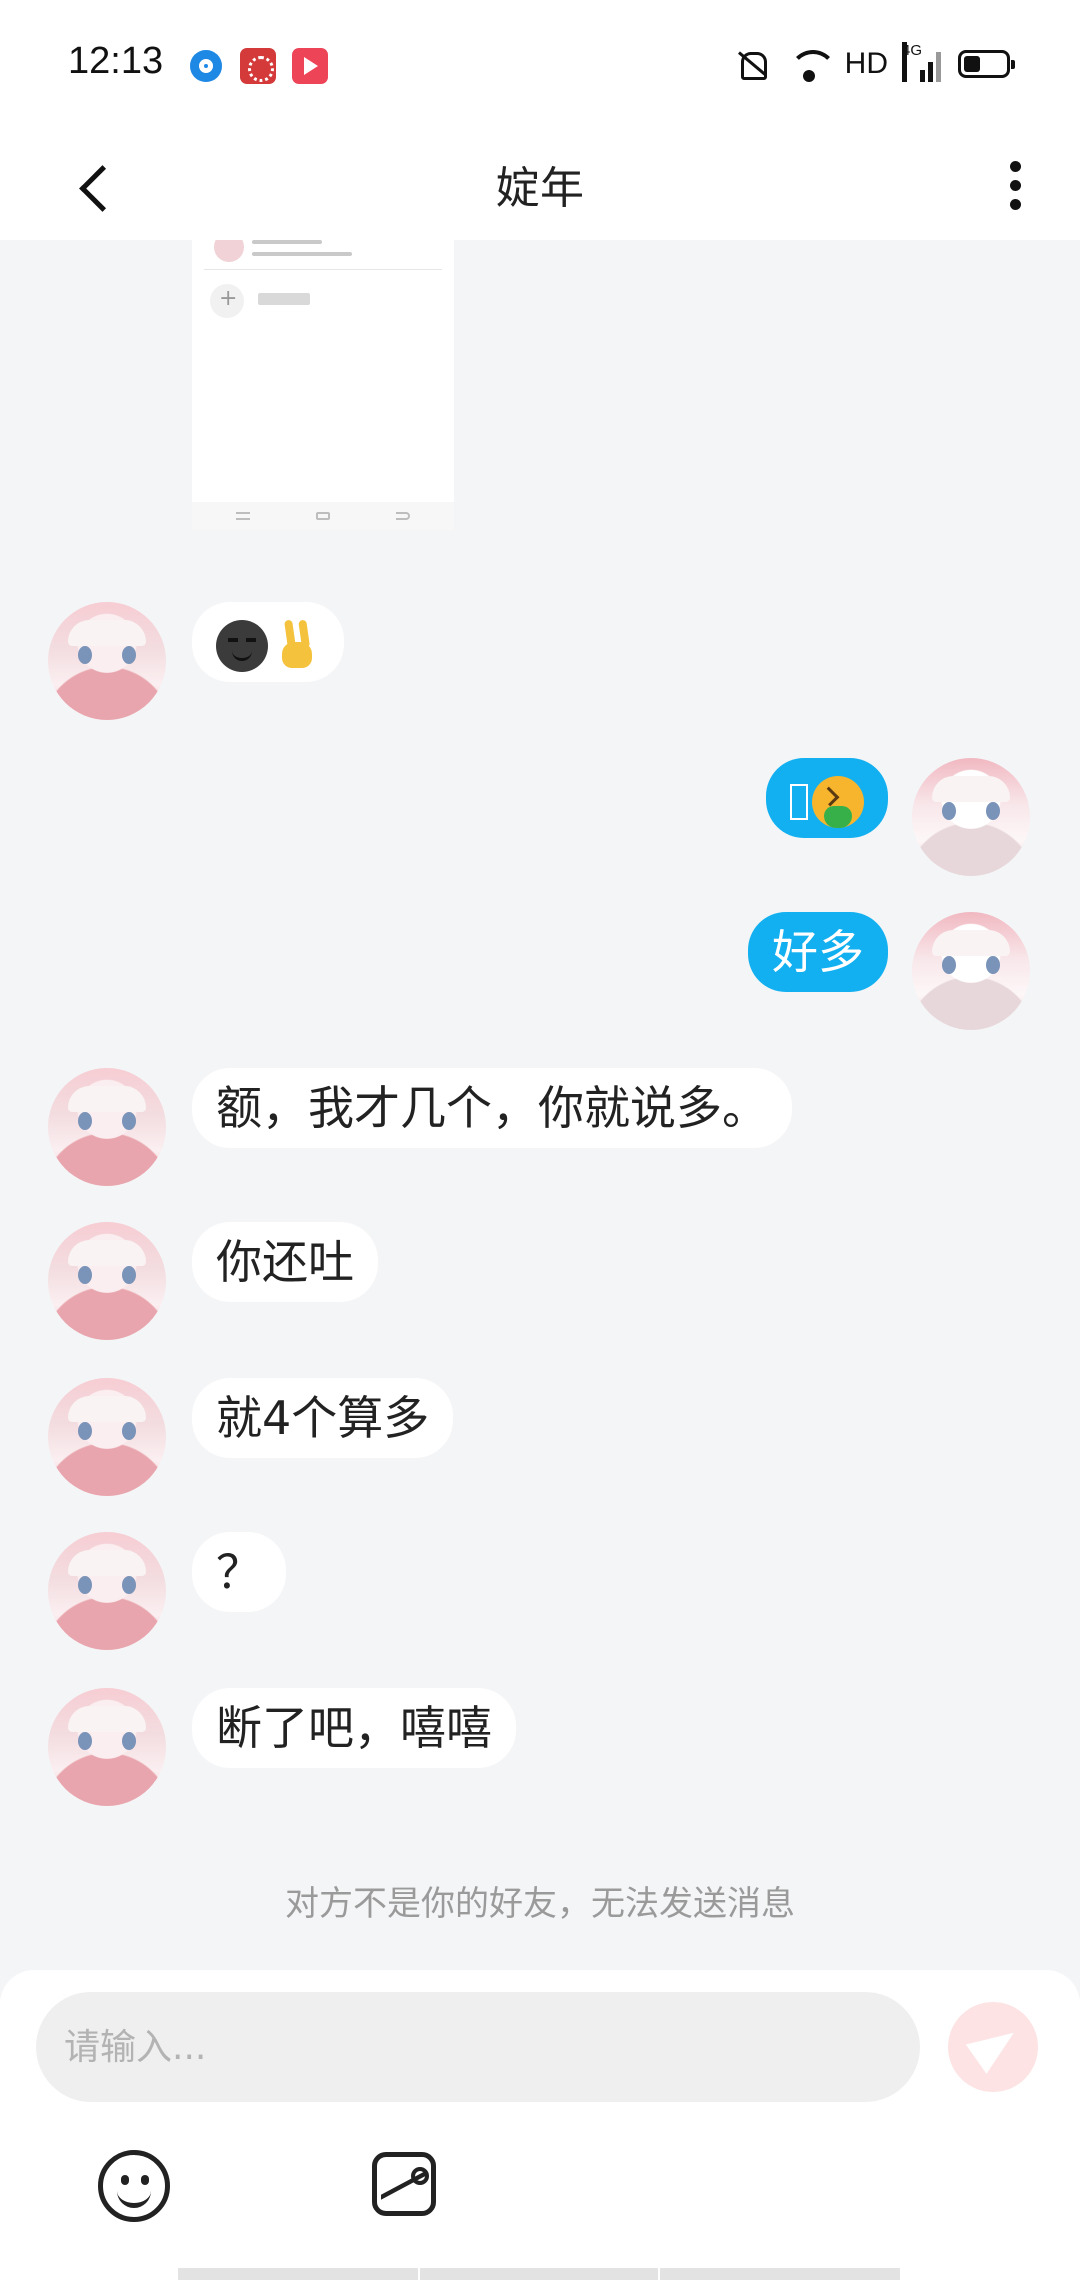 This screenshot has width=1080, height=2280. I want to click on shared-screenshot-image, so click(323, 385).